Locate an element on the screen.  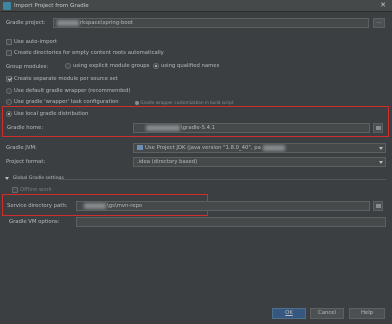
section-divider is located at coordinates (222, 179).